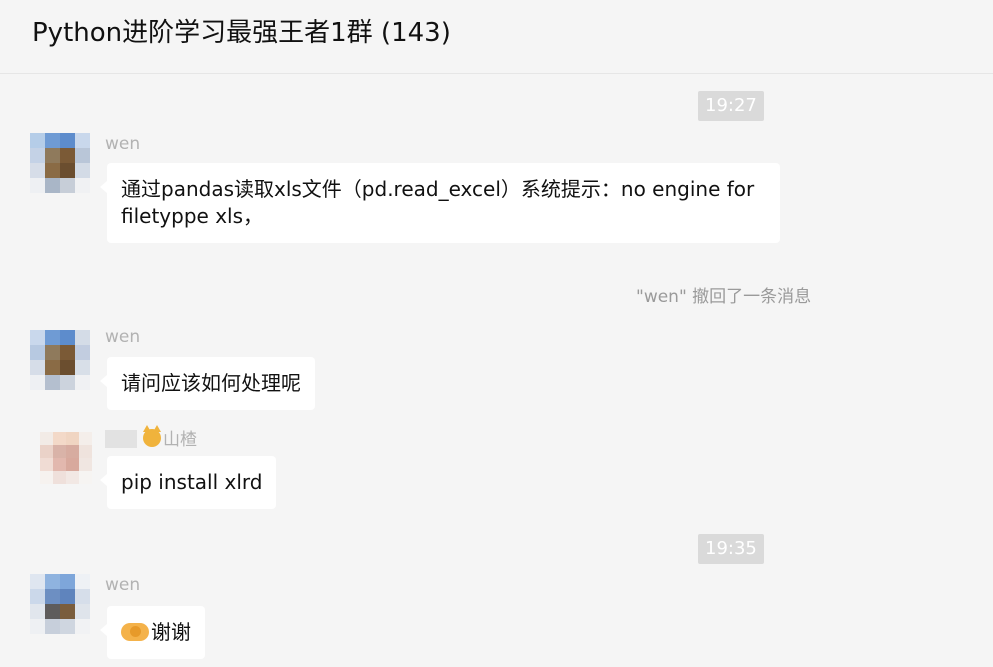 The width and height of the screenshot is (993, 667). I want to click on message-bubble: 请问应该如何处理呢, so click(207, 383).